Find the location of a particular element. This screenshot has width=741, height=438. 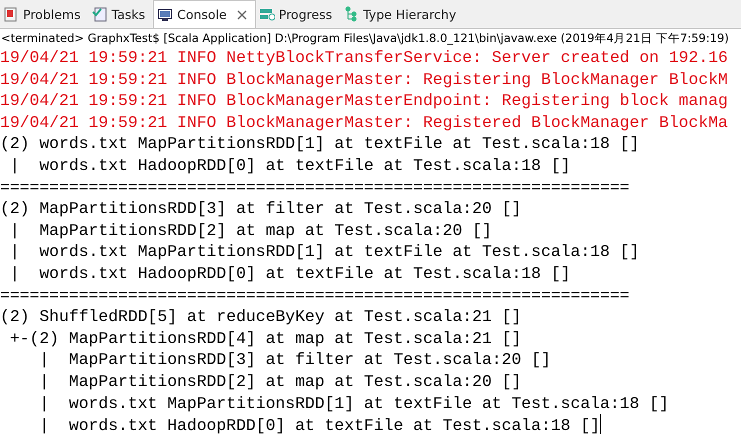

console-tab: Type Hierarchy is located at coordinates (402, 14).